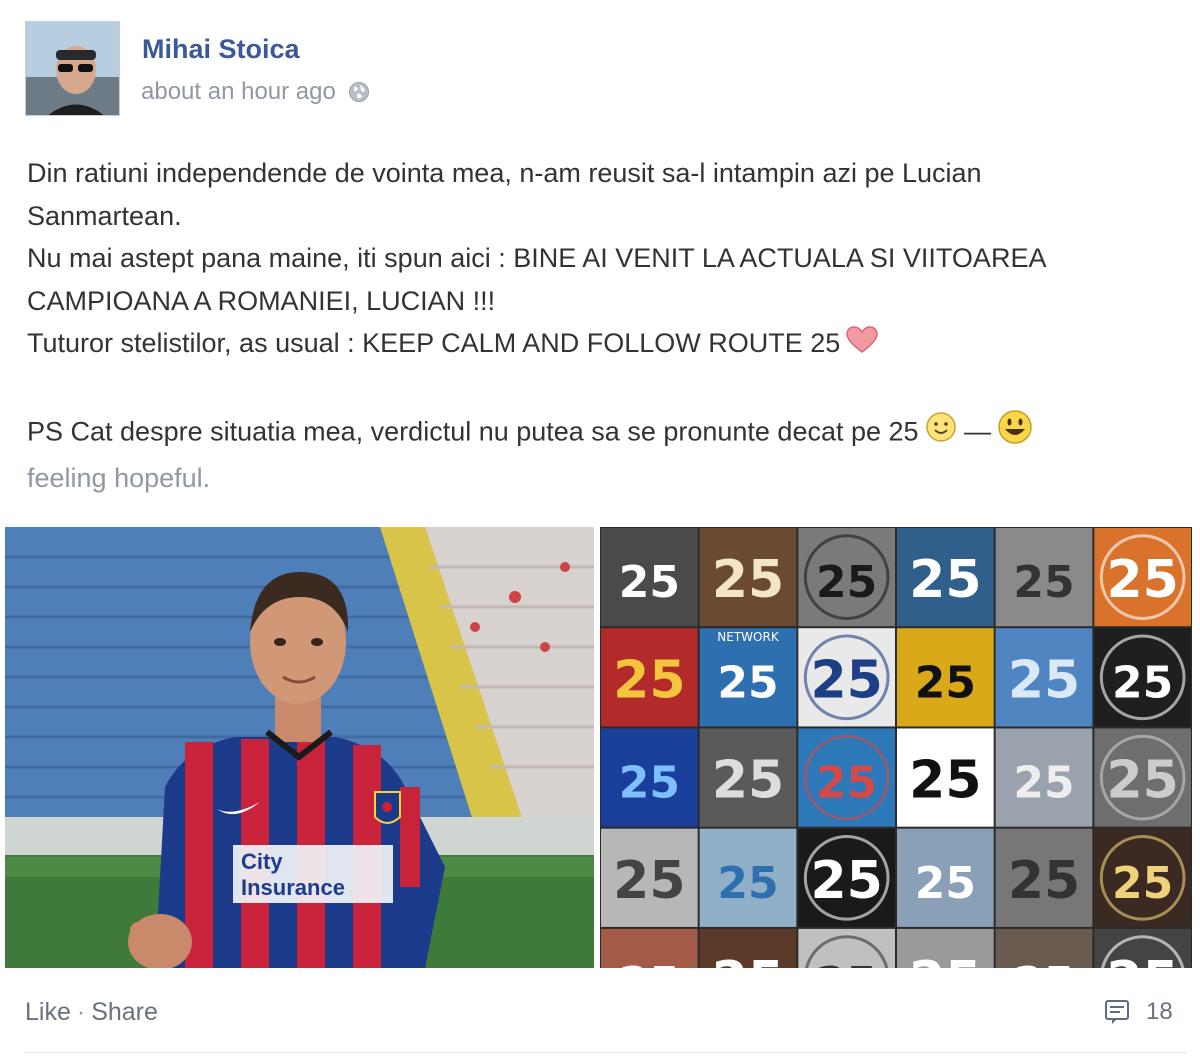 This screenshot has height=1063, width=1200. I want to click on comment-count-button: 18, so click(1138, 1012).